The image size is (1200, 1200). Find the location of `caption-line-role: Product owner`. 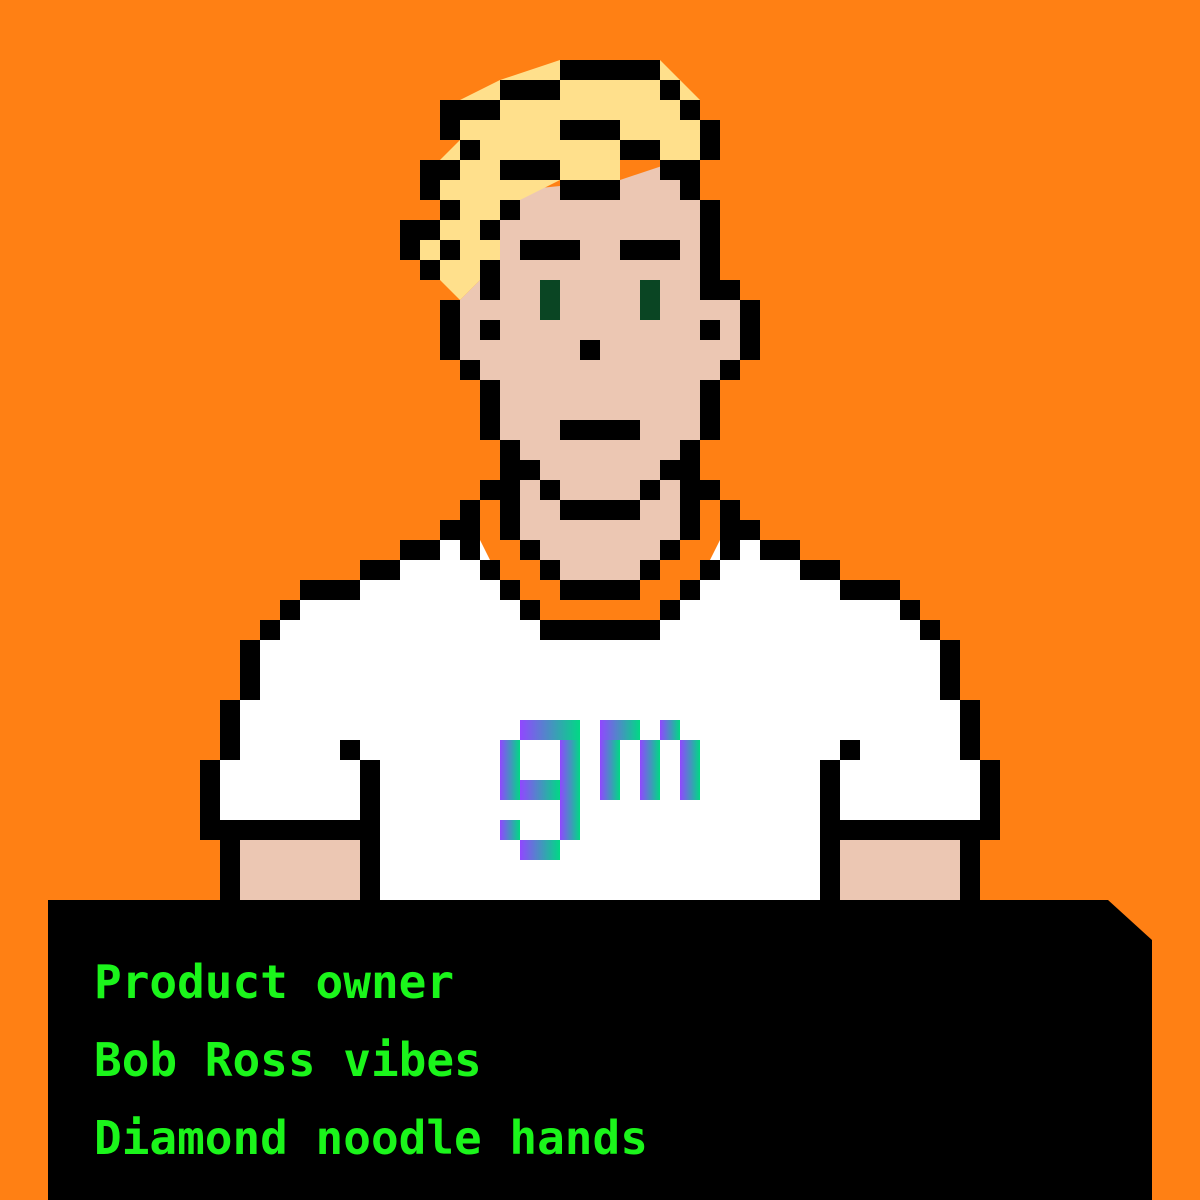

caption-line-role: Product owner is located at coordinates (274, 982).